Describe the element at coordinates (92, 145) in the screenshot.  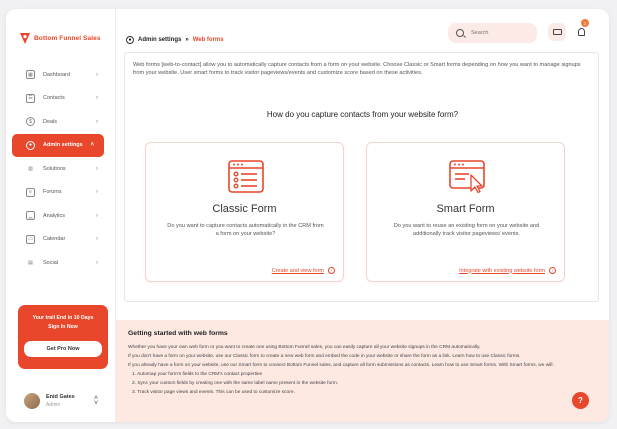
I see `chevron-up-icon: ˄` at that location.